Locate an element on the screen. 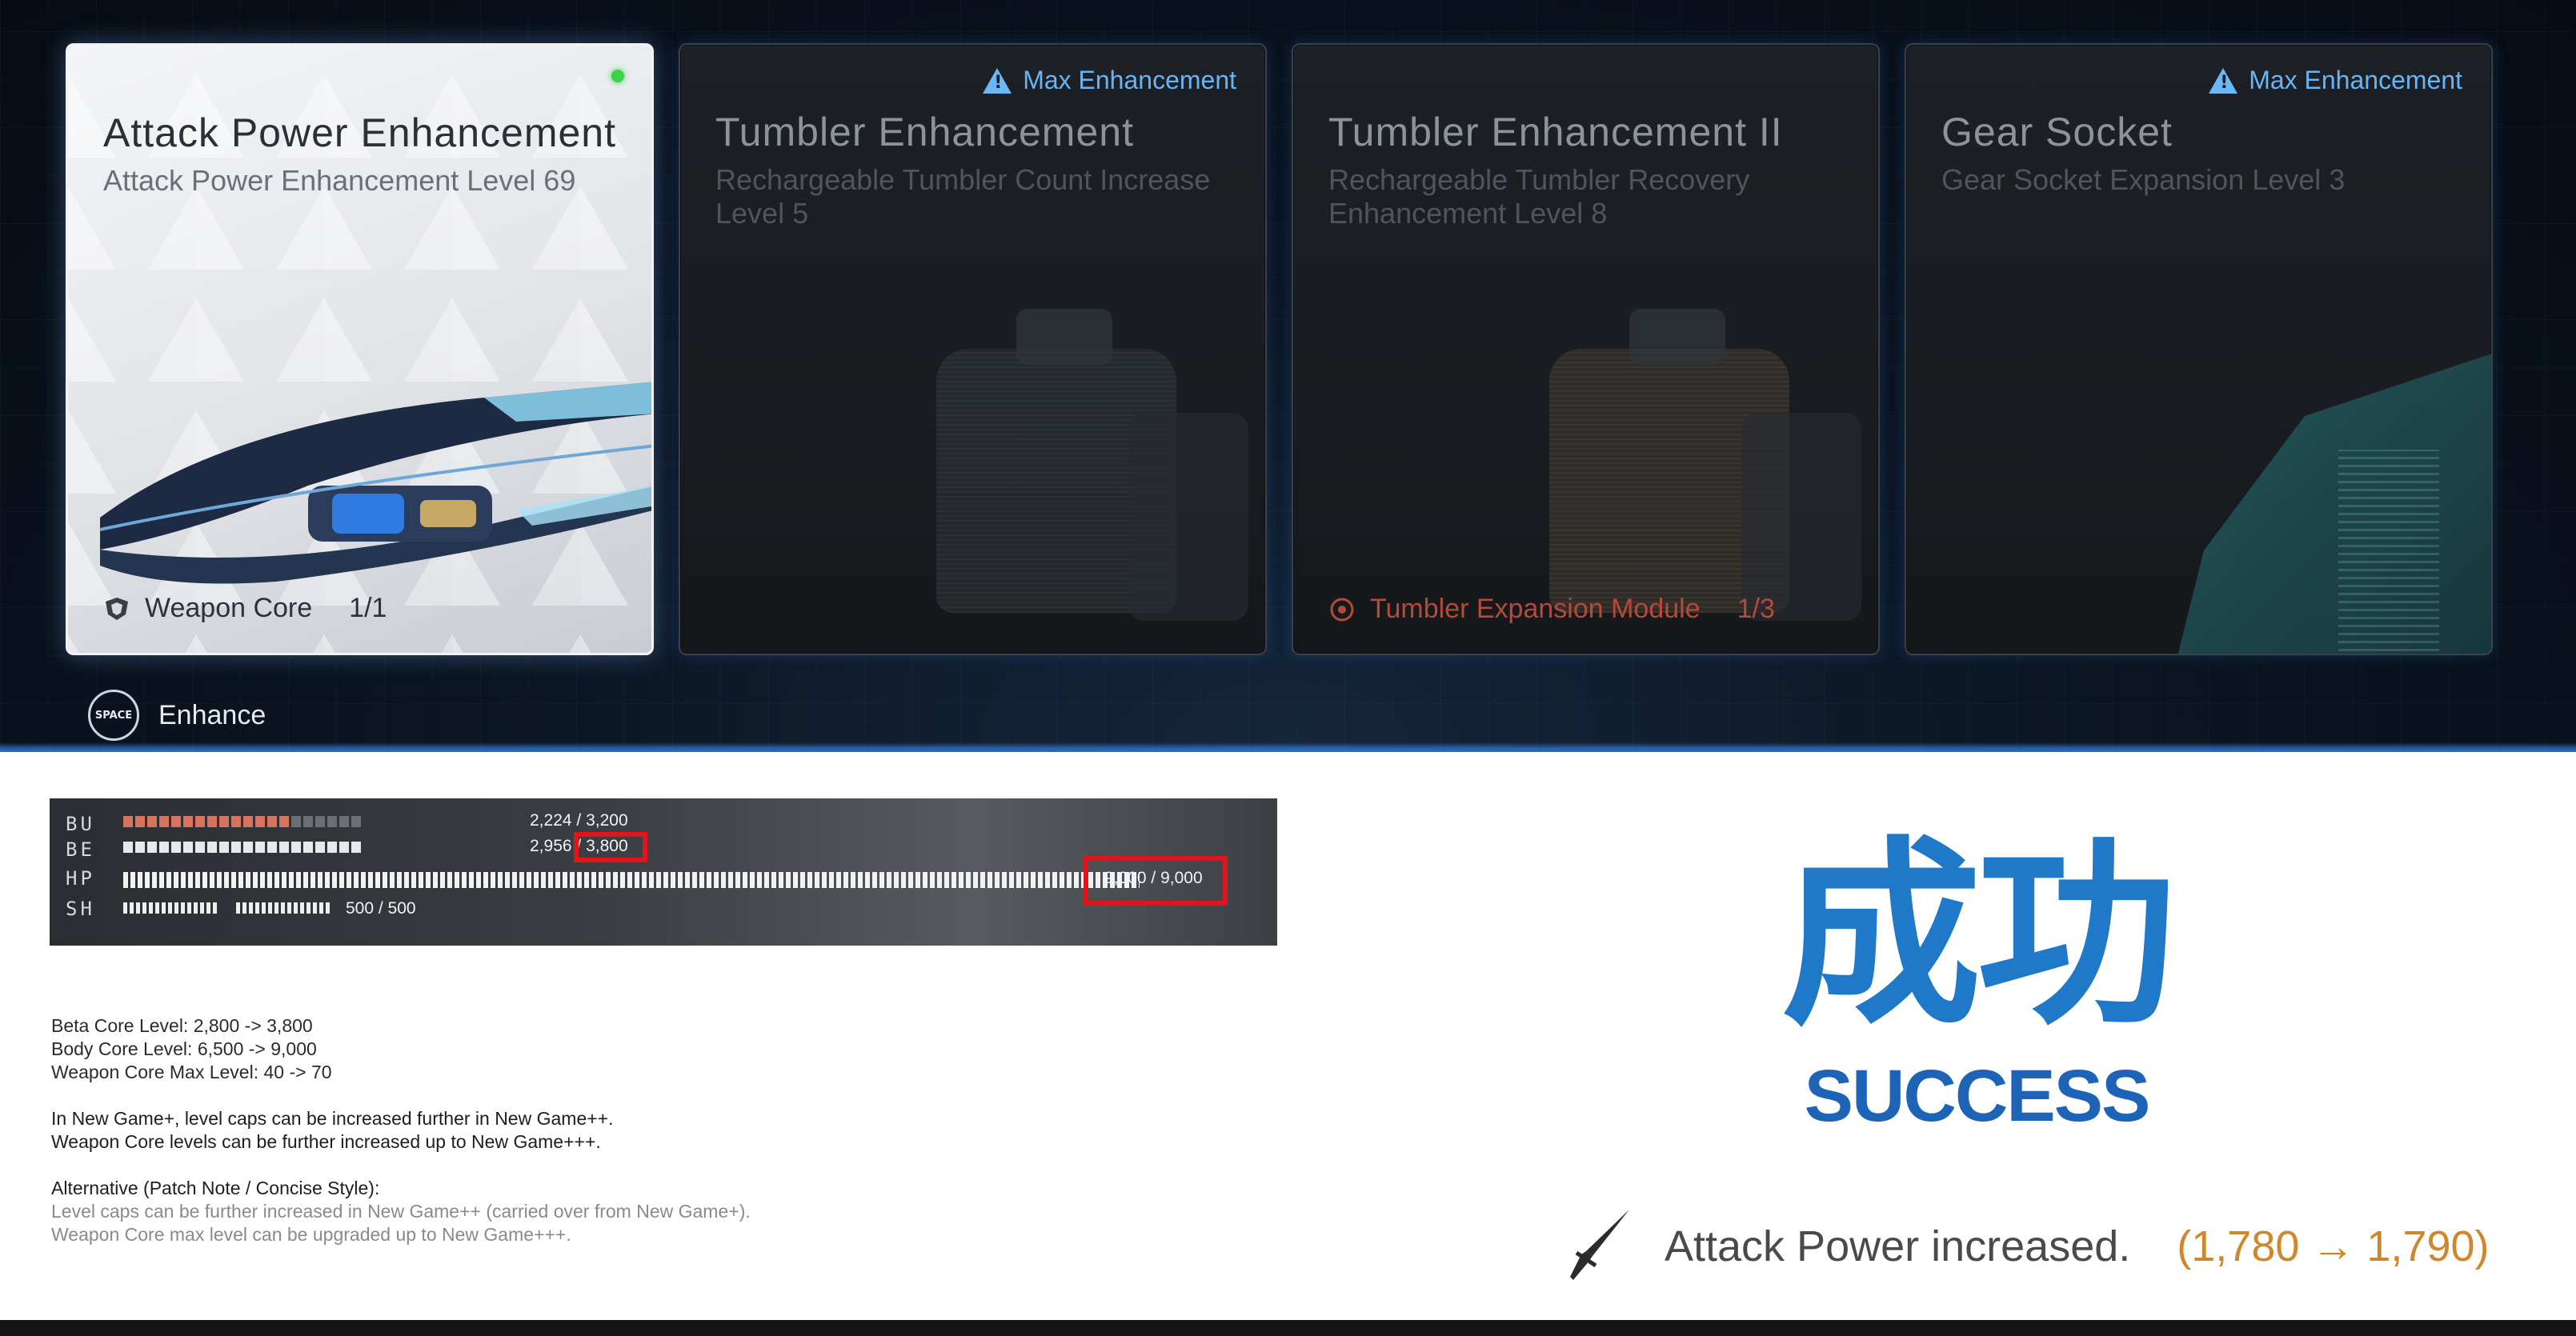 Image resolution: width=2576 pixels, height=1336 pixels. hud-label-be: BE is located at coordinates (80, 849).